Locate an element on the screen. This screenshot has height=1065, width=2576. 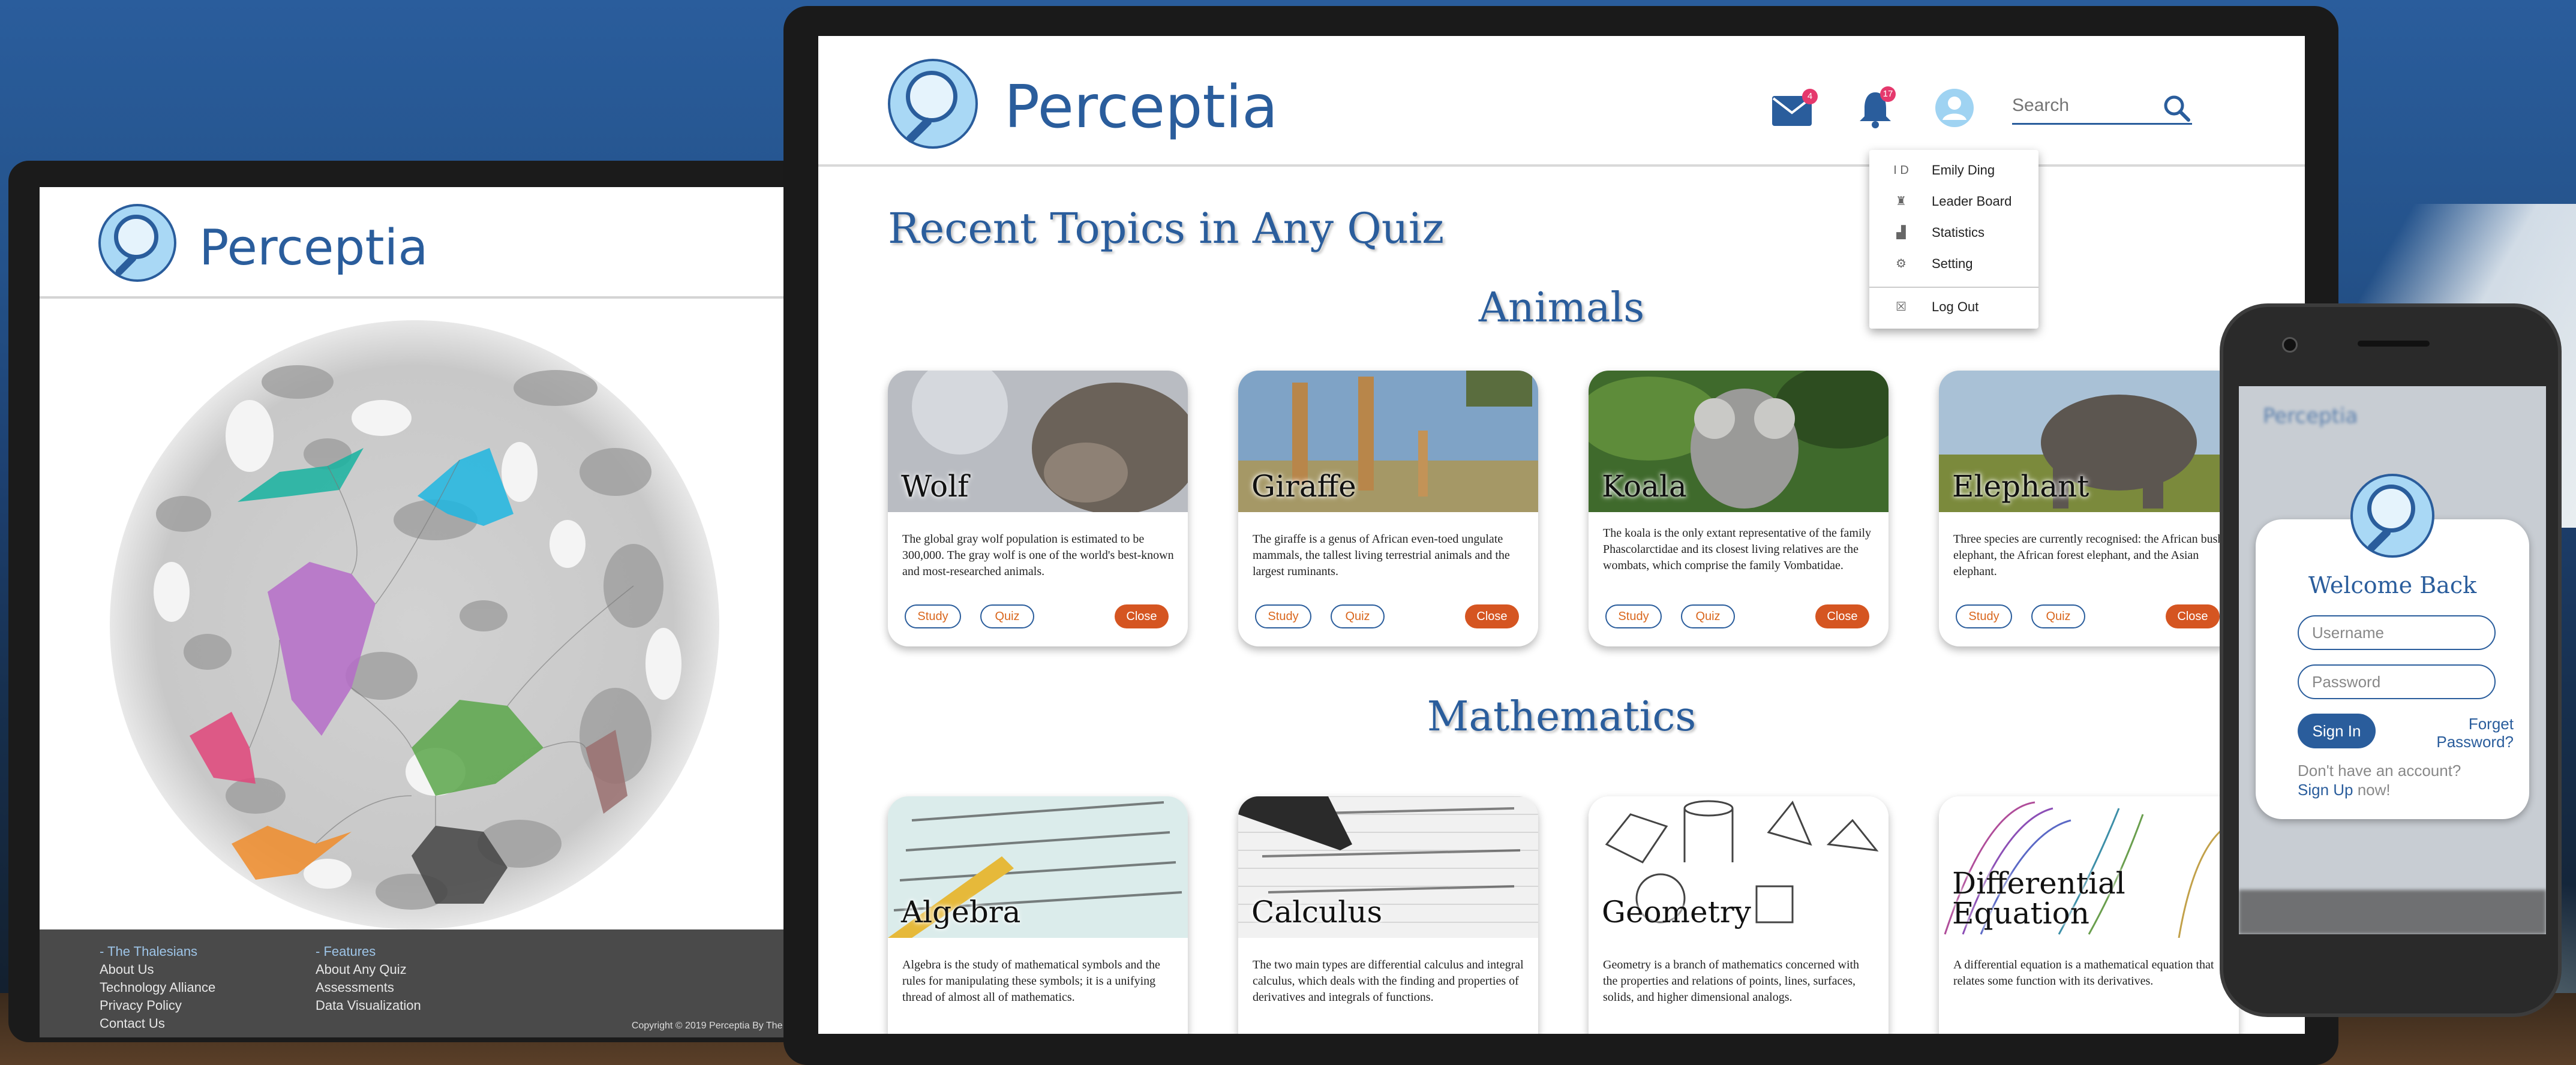
footer-link-technology-alliance: Technology Alliance is located at coordinates (157, 988).